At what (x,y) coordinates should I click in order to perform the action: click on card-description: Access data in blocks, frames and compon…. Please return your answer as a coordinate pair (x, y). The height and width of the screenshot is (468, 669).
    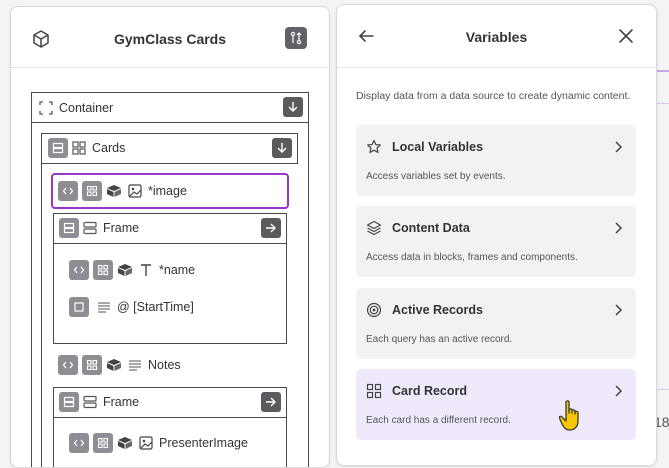
    Looking at the image, I should click on (472, 257).